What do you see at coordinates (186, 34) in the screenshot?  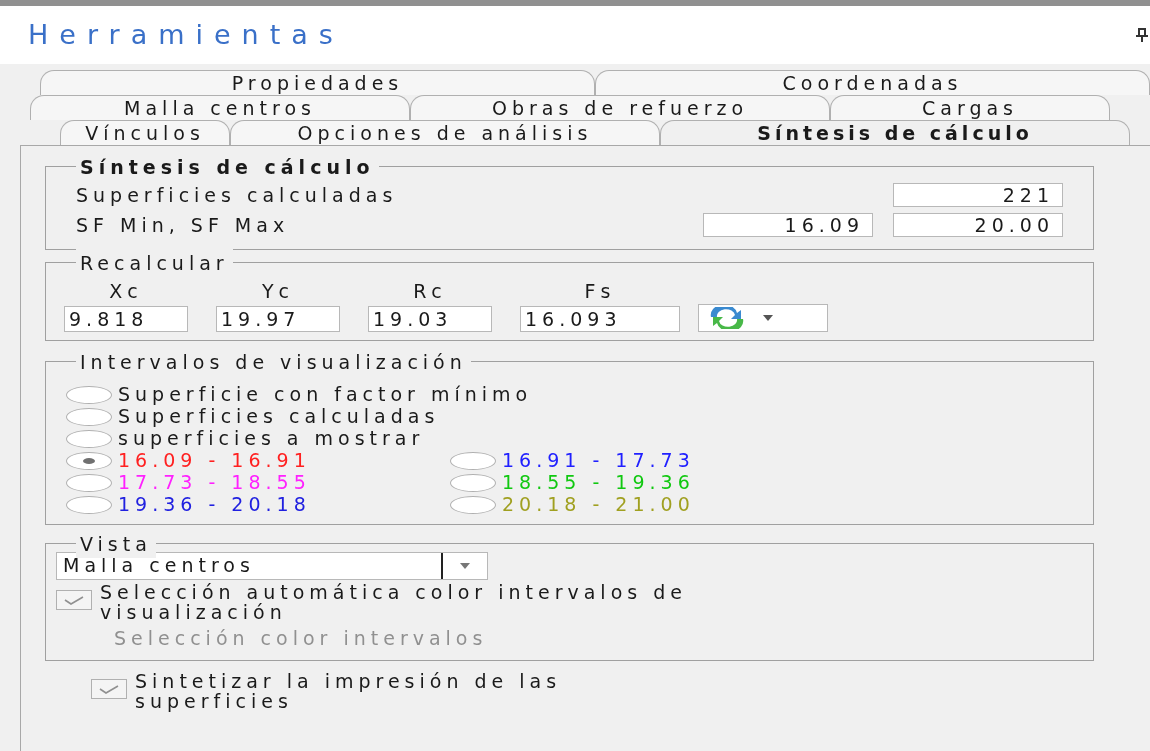 I see `panel-title: Herramientas` at bounding box center [186, 34].